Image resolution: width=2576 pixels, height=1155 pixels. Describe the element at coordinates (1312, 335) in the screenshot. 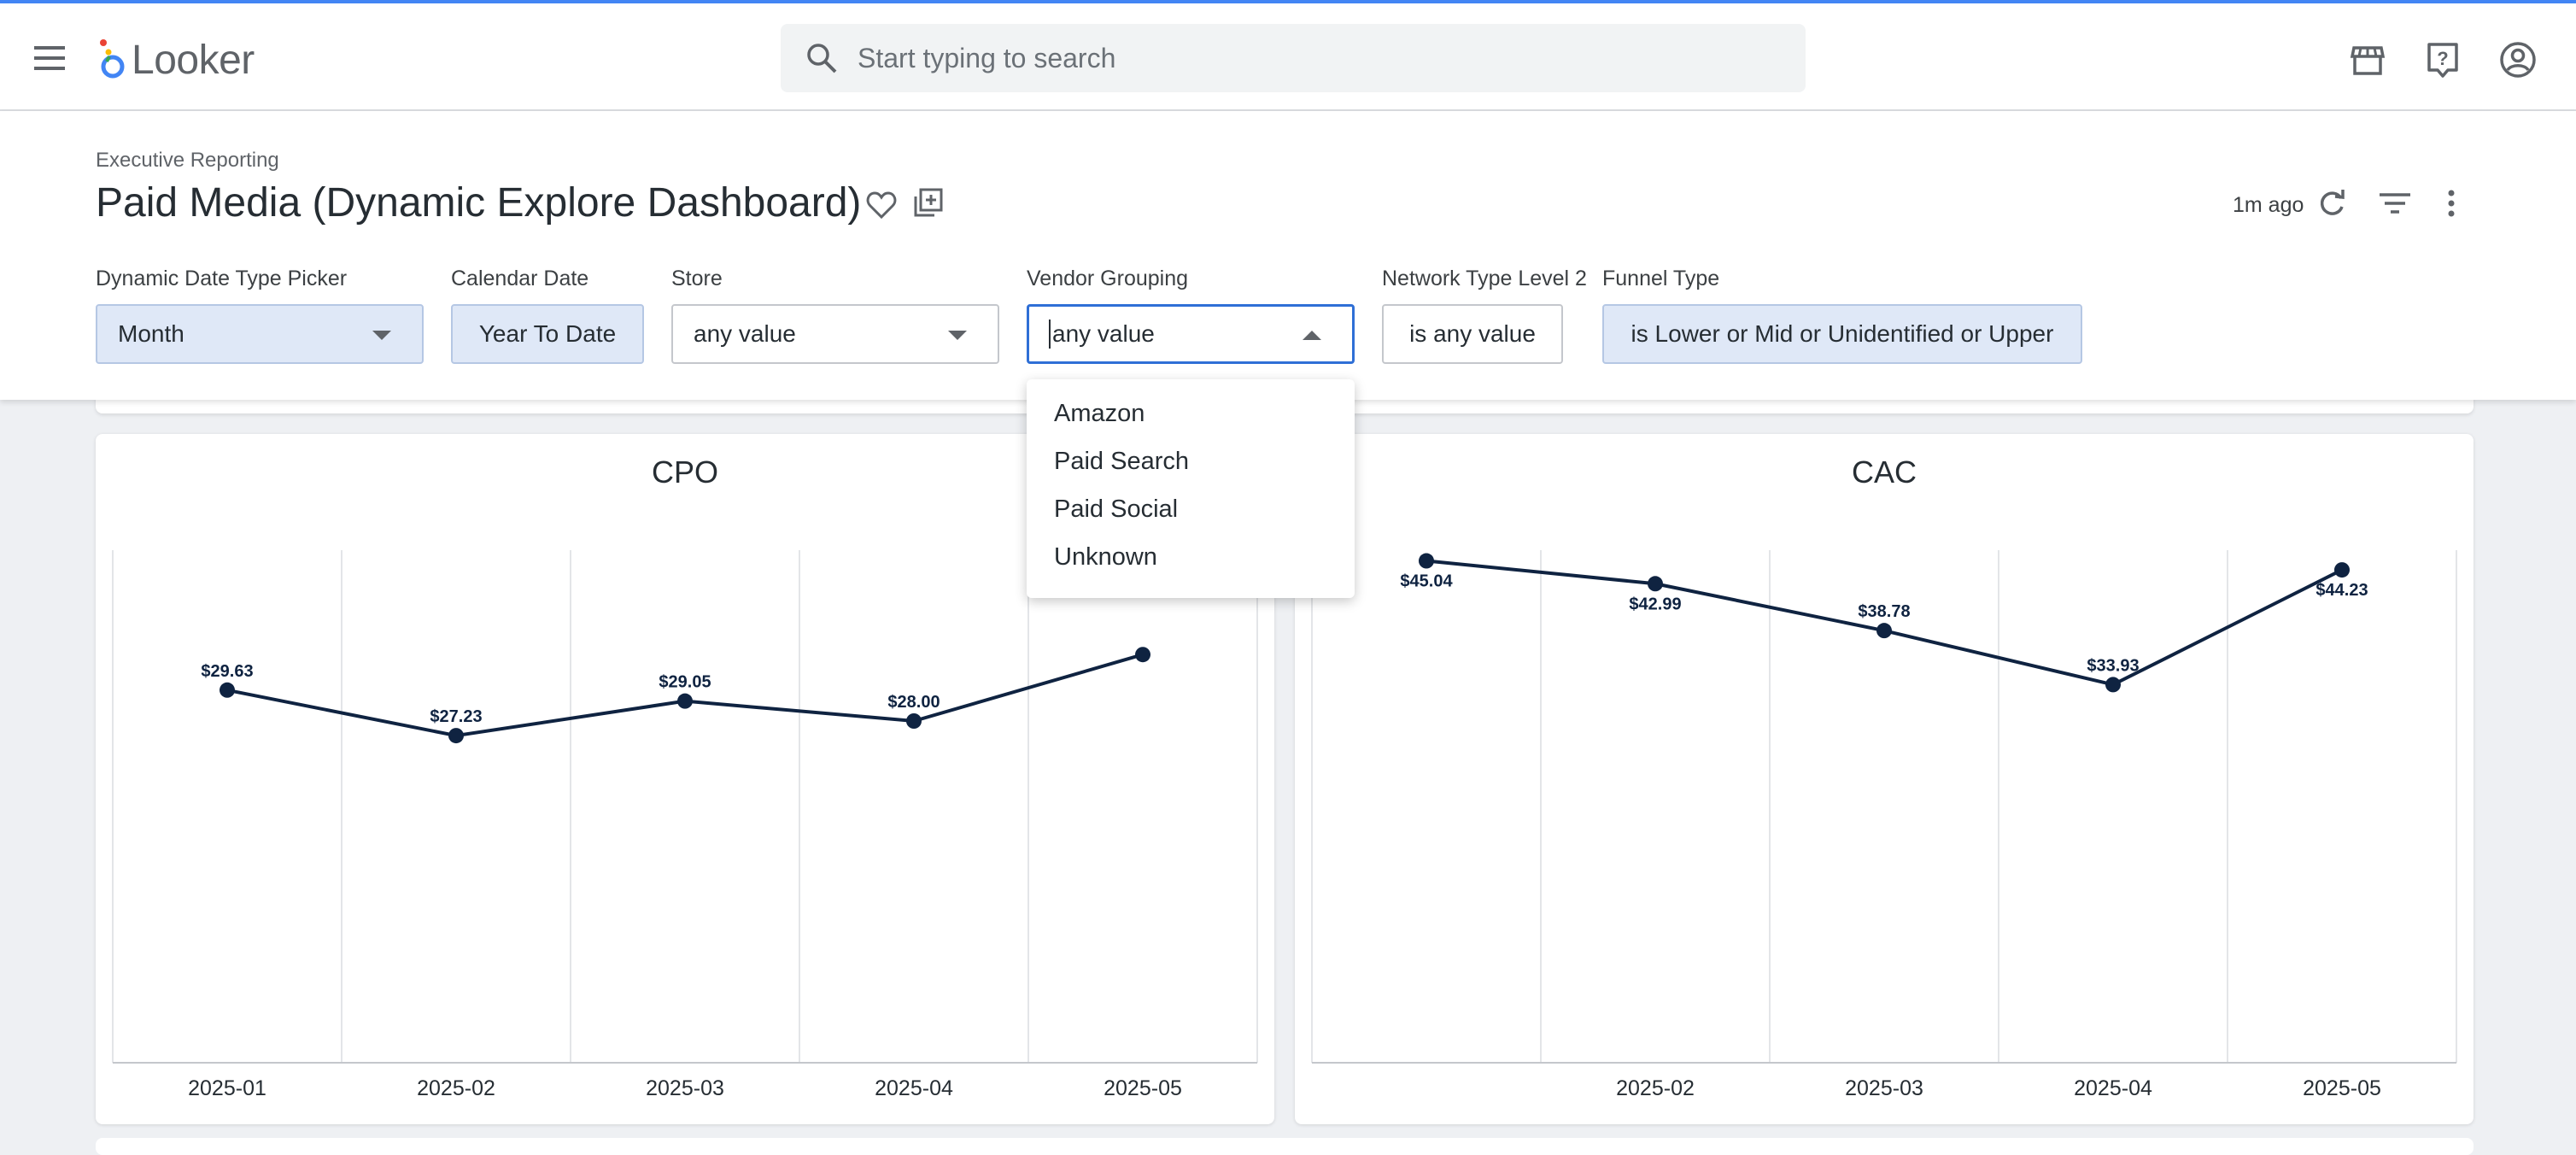

I see `chevron-up-icon` at that location.